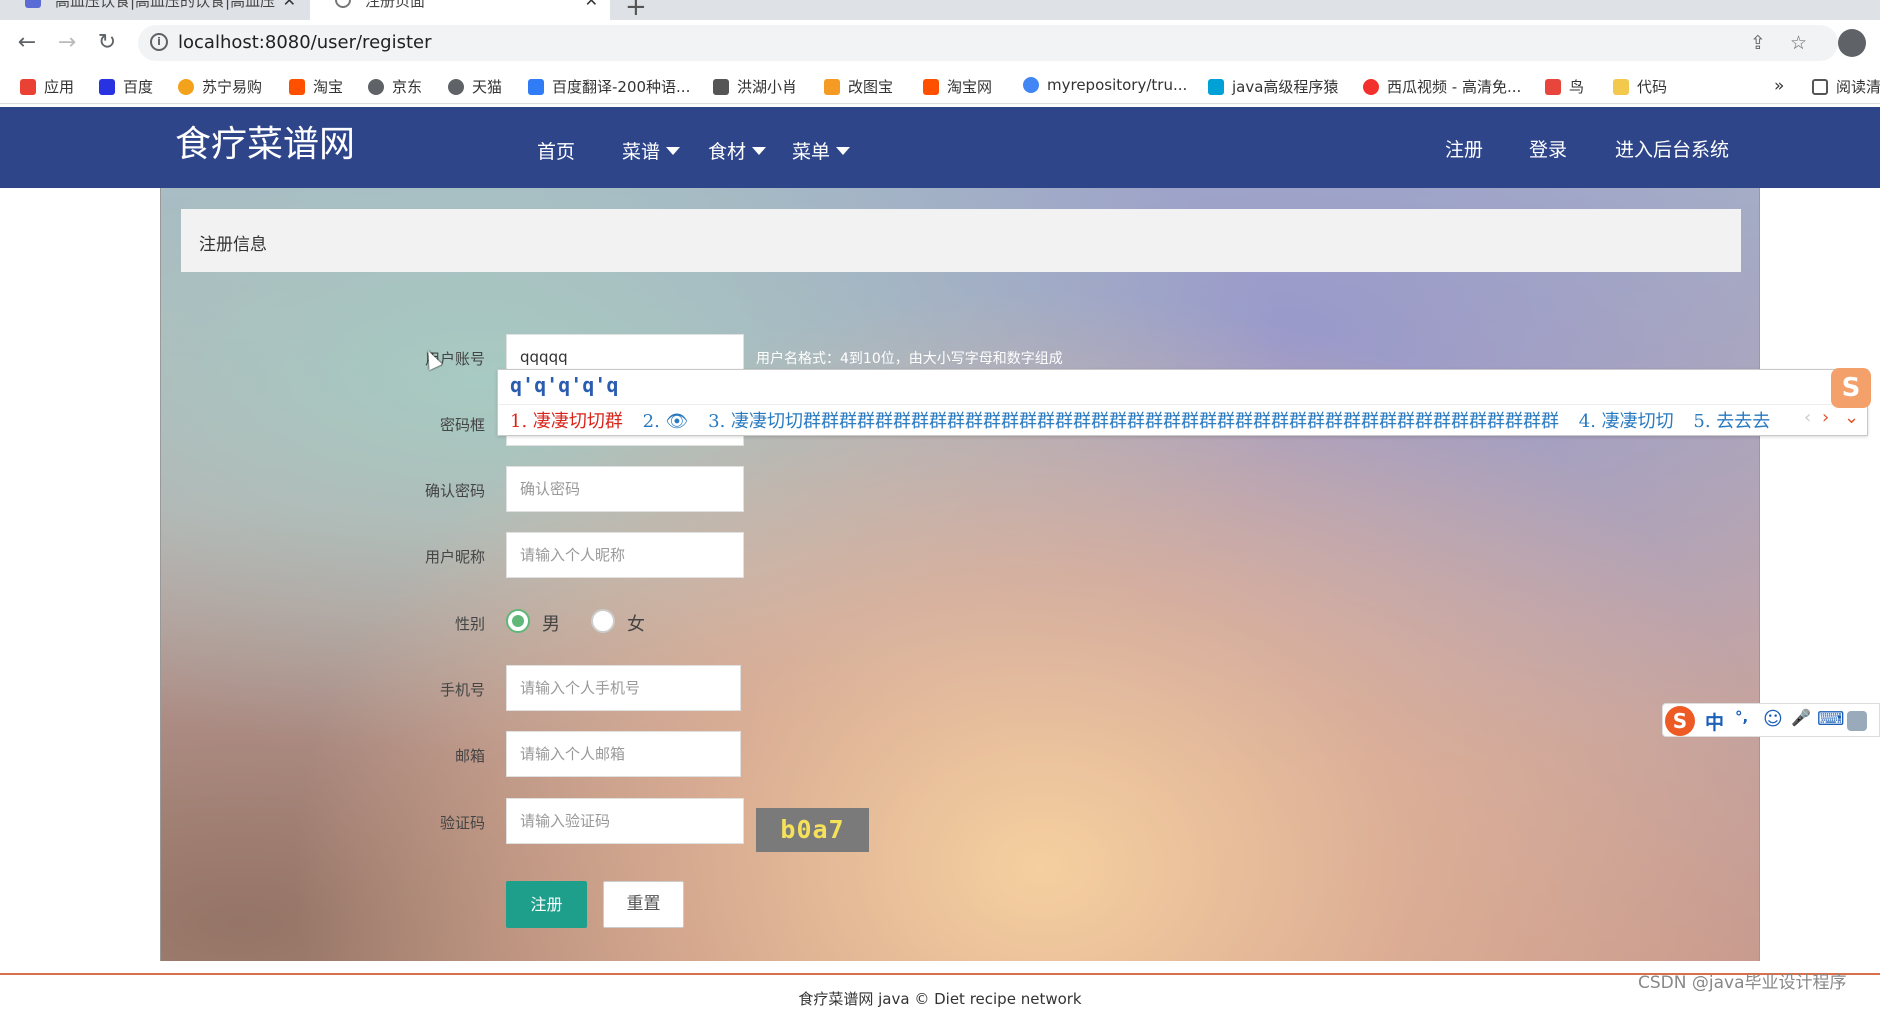 This screenshot has width=1880, height=1009. What do you see at coordinates (305, 42) in the screenshot?
I see `url-text: localhost:8080/user/register` at bounding box center [305, 42].